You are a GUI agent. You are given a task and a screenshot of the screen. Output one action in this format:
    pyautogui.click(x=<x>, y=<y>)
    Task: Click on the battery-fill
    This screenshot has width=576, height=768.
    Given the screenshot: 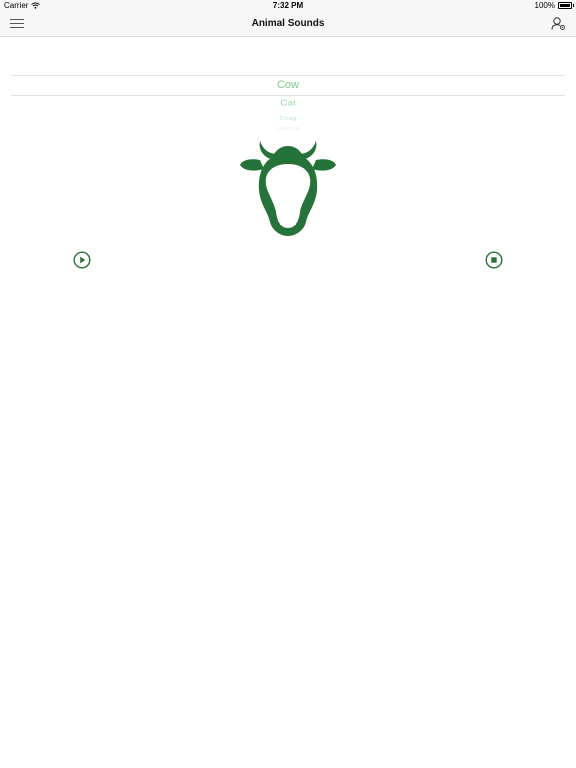 What is the action you would take?
    pyautogui.click(x=565, y=5)
    